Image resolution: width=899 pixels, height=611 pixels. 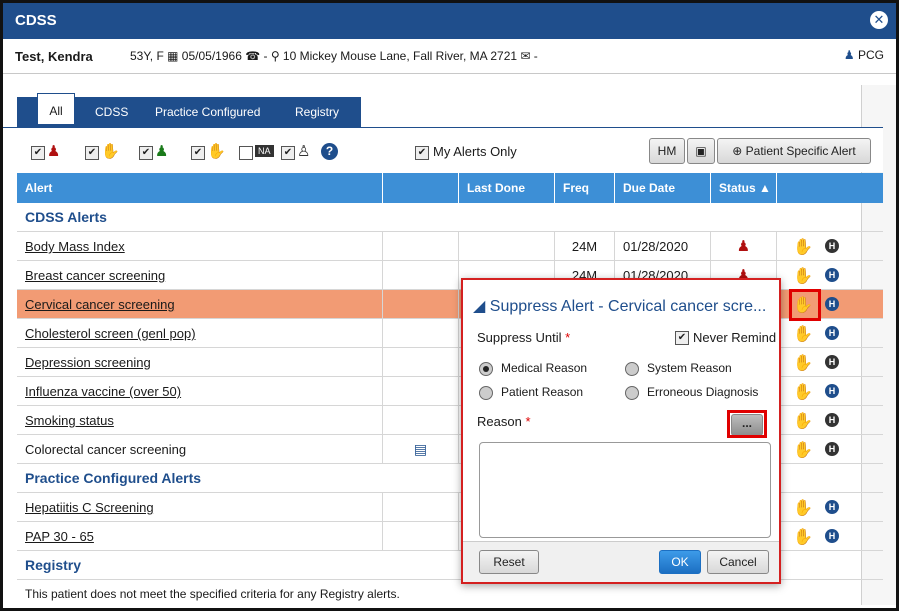 I want to click on filter-checkbox-6: ✔, so click(x=288, y=153).